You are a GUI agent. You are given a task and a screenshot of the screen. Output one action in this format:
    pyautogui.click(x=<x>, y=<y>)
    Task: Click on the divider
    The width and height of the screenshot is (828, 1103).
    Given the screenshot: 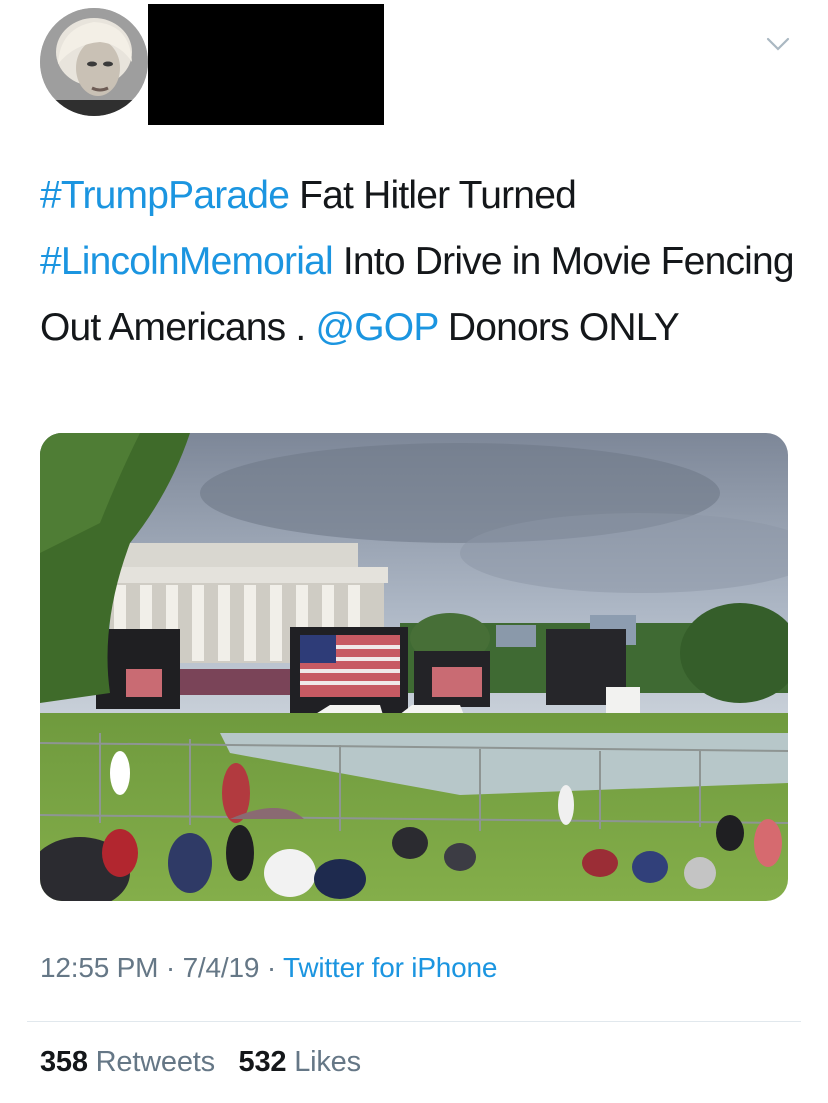 What is the action you would take?
    pyautogui.click(x=414, y=1021)
    